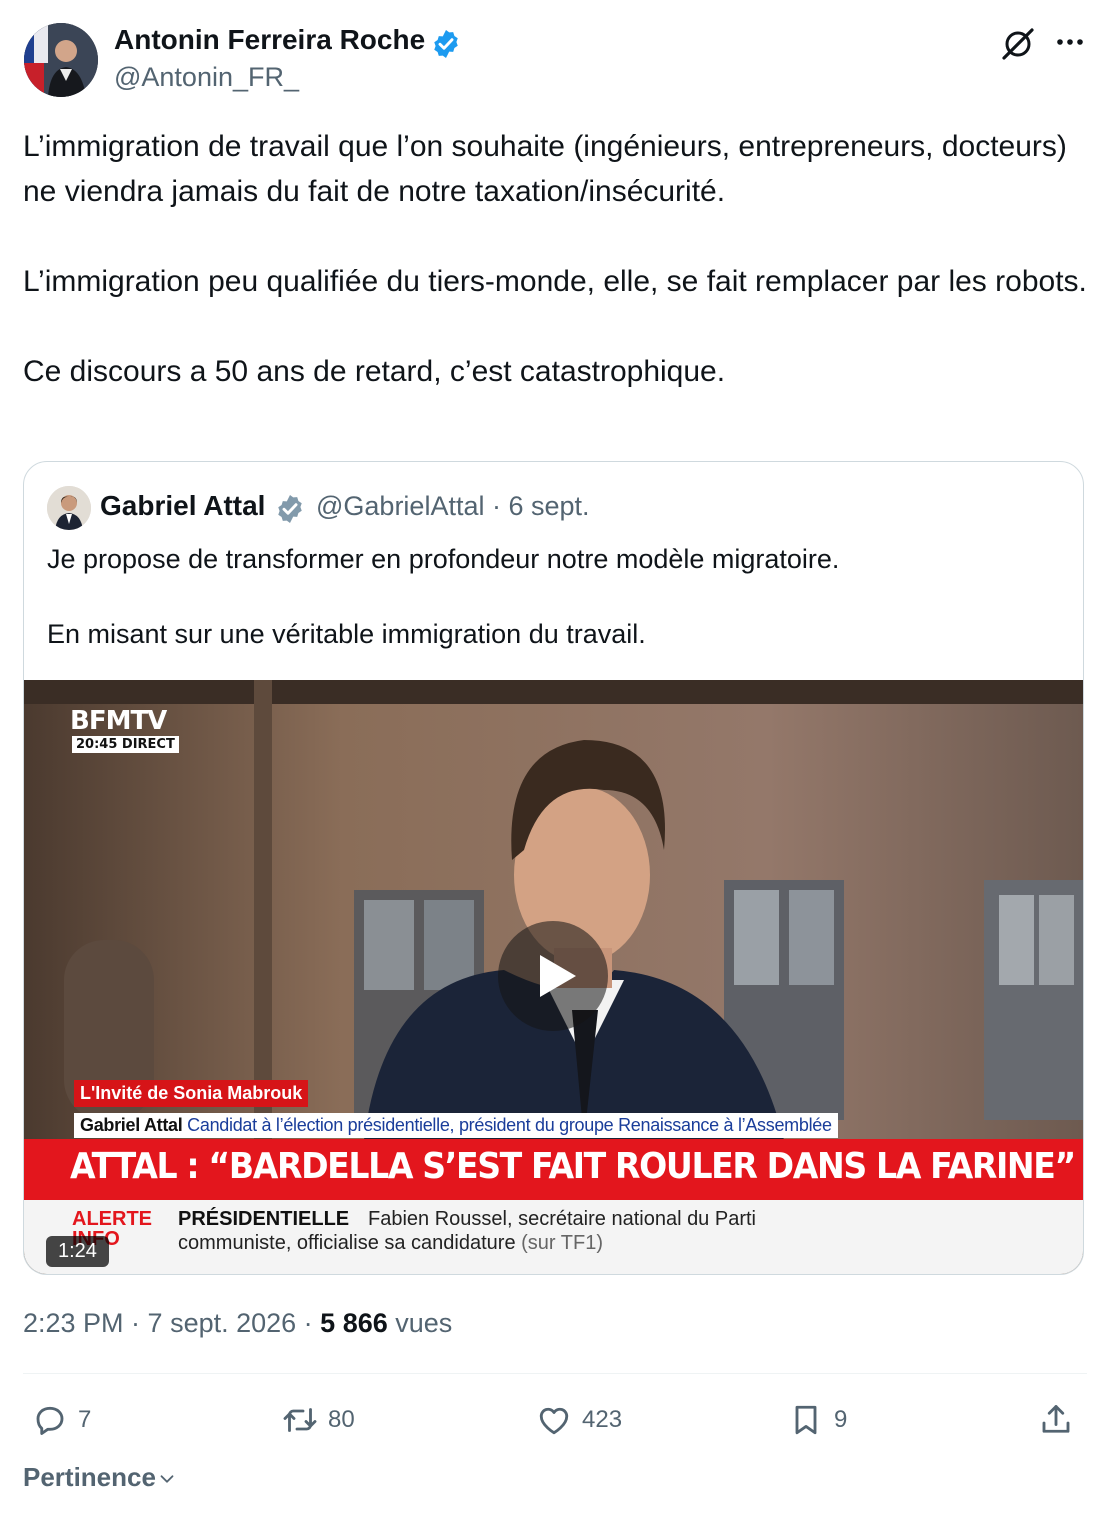  I want to click on show-label: L'Invité de Sonia Mabrouk, so click(191, 1093).